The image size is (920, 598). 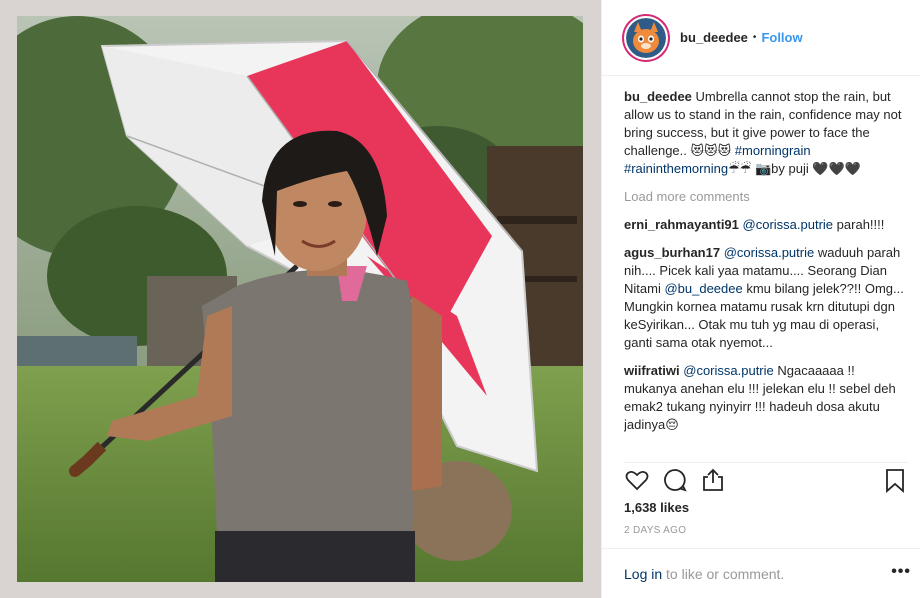 I want to click on bookmark-icon, so click(x=895, y=480).